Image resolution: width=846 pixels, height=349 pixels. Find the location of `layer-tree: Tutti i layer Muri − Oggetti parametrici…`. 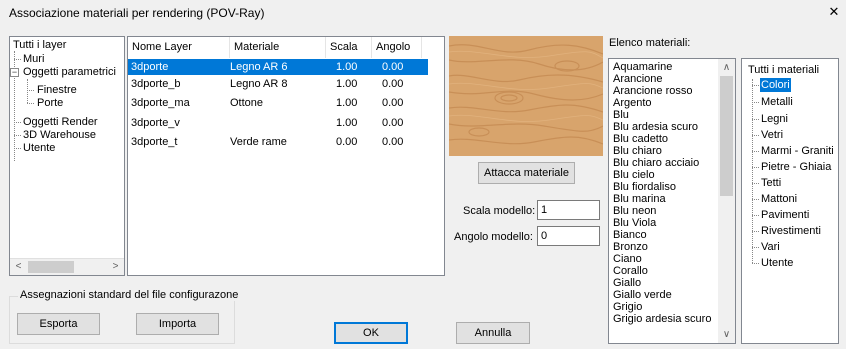

layer-tree: Tutti i layer Muri − Oggetti parametrici… is located at coordinates (67, 156).